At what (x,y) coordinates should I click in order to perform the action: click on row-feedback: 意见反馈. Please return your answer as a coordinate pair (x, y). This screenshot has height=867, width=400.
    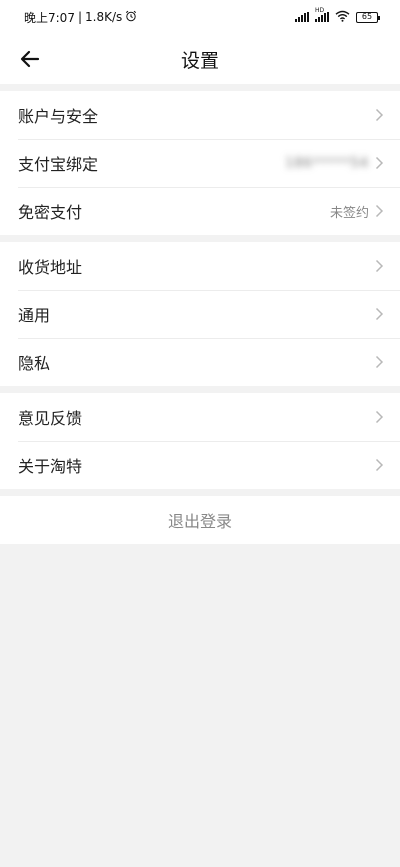
    Looking at the image, I should click on (200, 417).